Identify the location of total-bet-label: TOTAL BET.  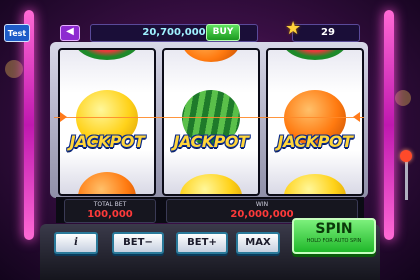
(110, 204).